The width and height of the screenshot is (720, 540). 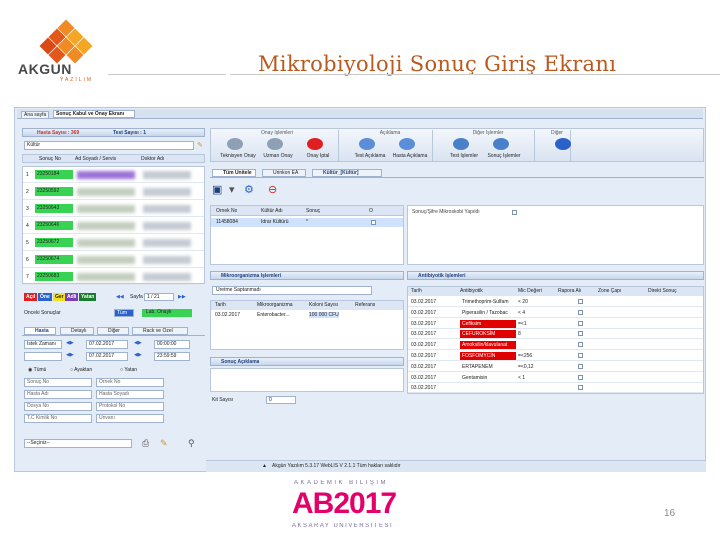 What do you see at coordinates (50, 159) in the screenshot?
I see `col-sonuc-no: Sonuç No` at bounding box center [50, 159].